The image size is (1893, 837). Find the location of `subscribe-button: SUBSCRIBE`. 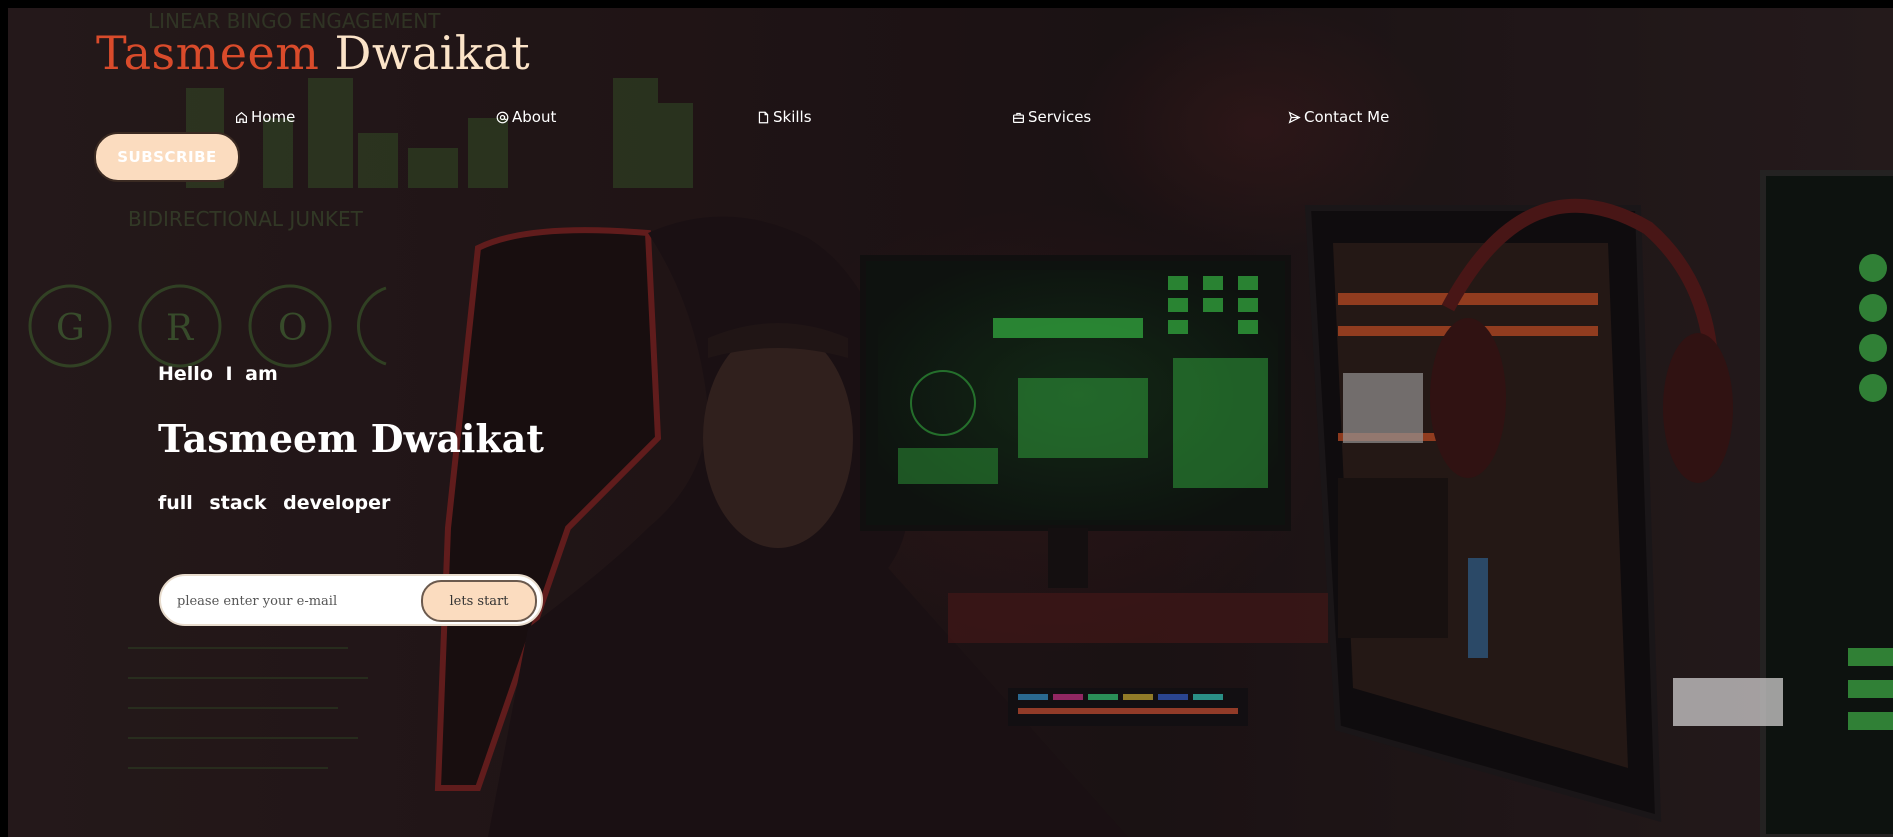

subscribe-button: SUBSCRIBE is located at coordinates (167, 157).